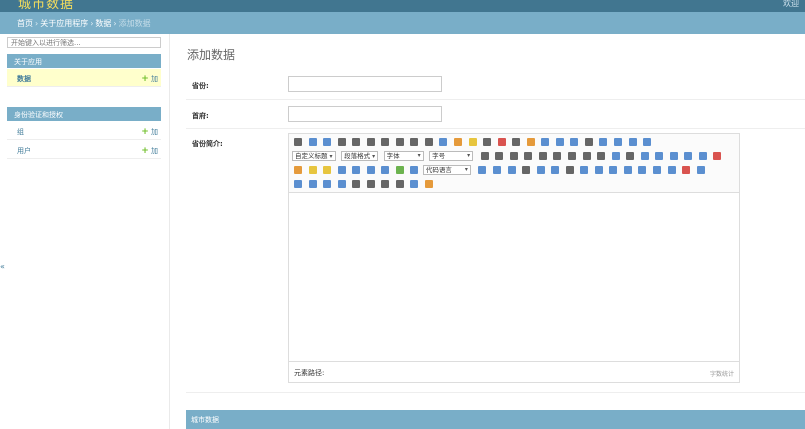 The height and width of the screenshot is (429, 805). What do you see at coordinates (298, 170) in the screenshot?
I see `emotion-icon` at bounding box center [298, 170].